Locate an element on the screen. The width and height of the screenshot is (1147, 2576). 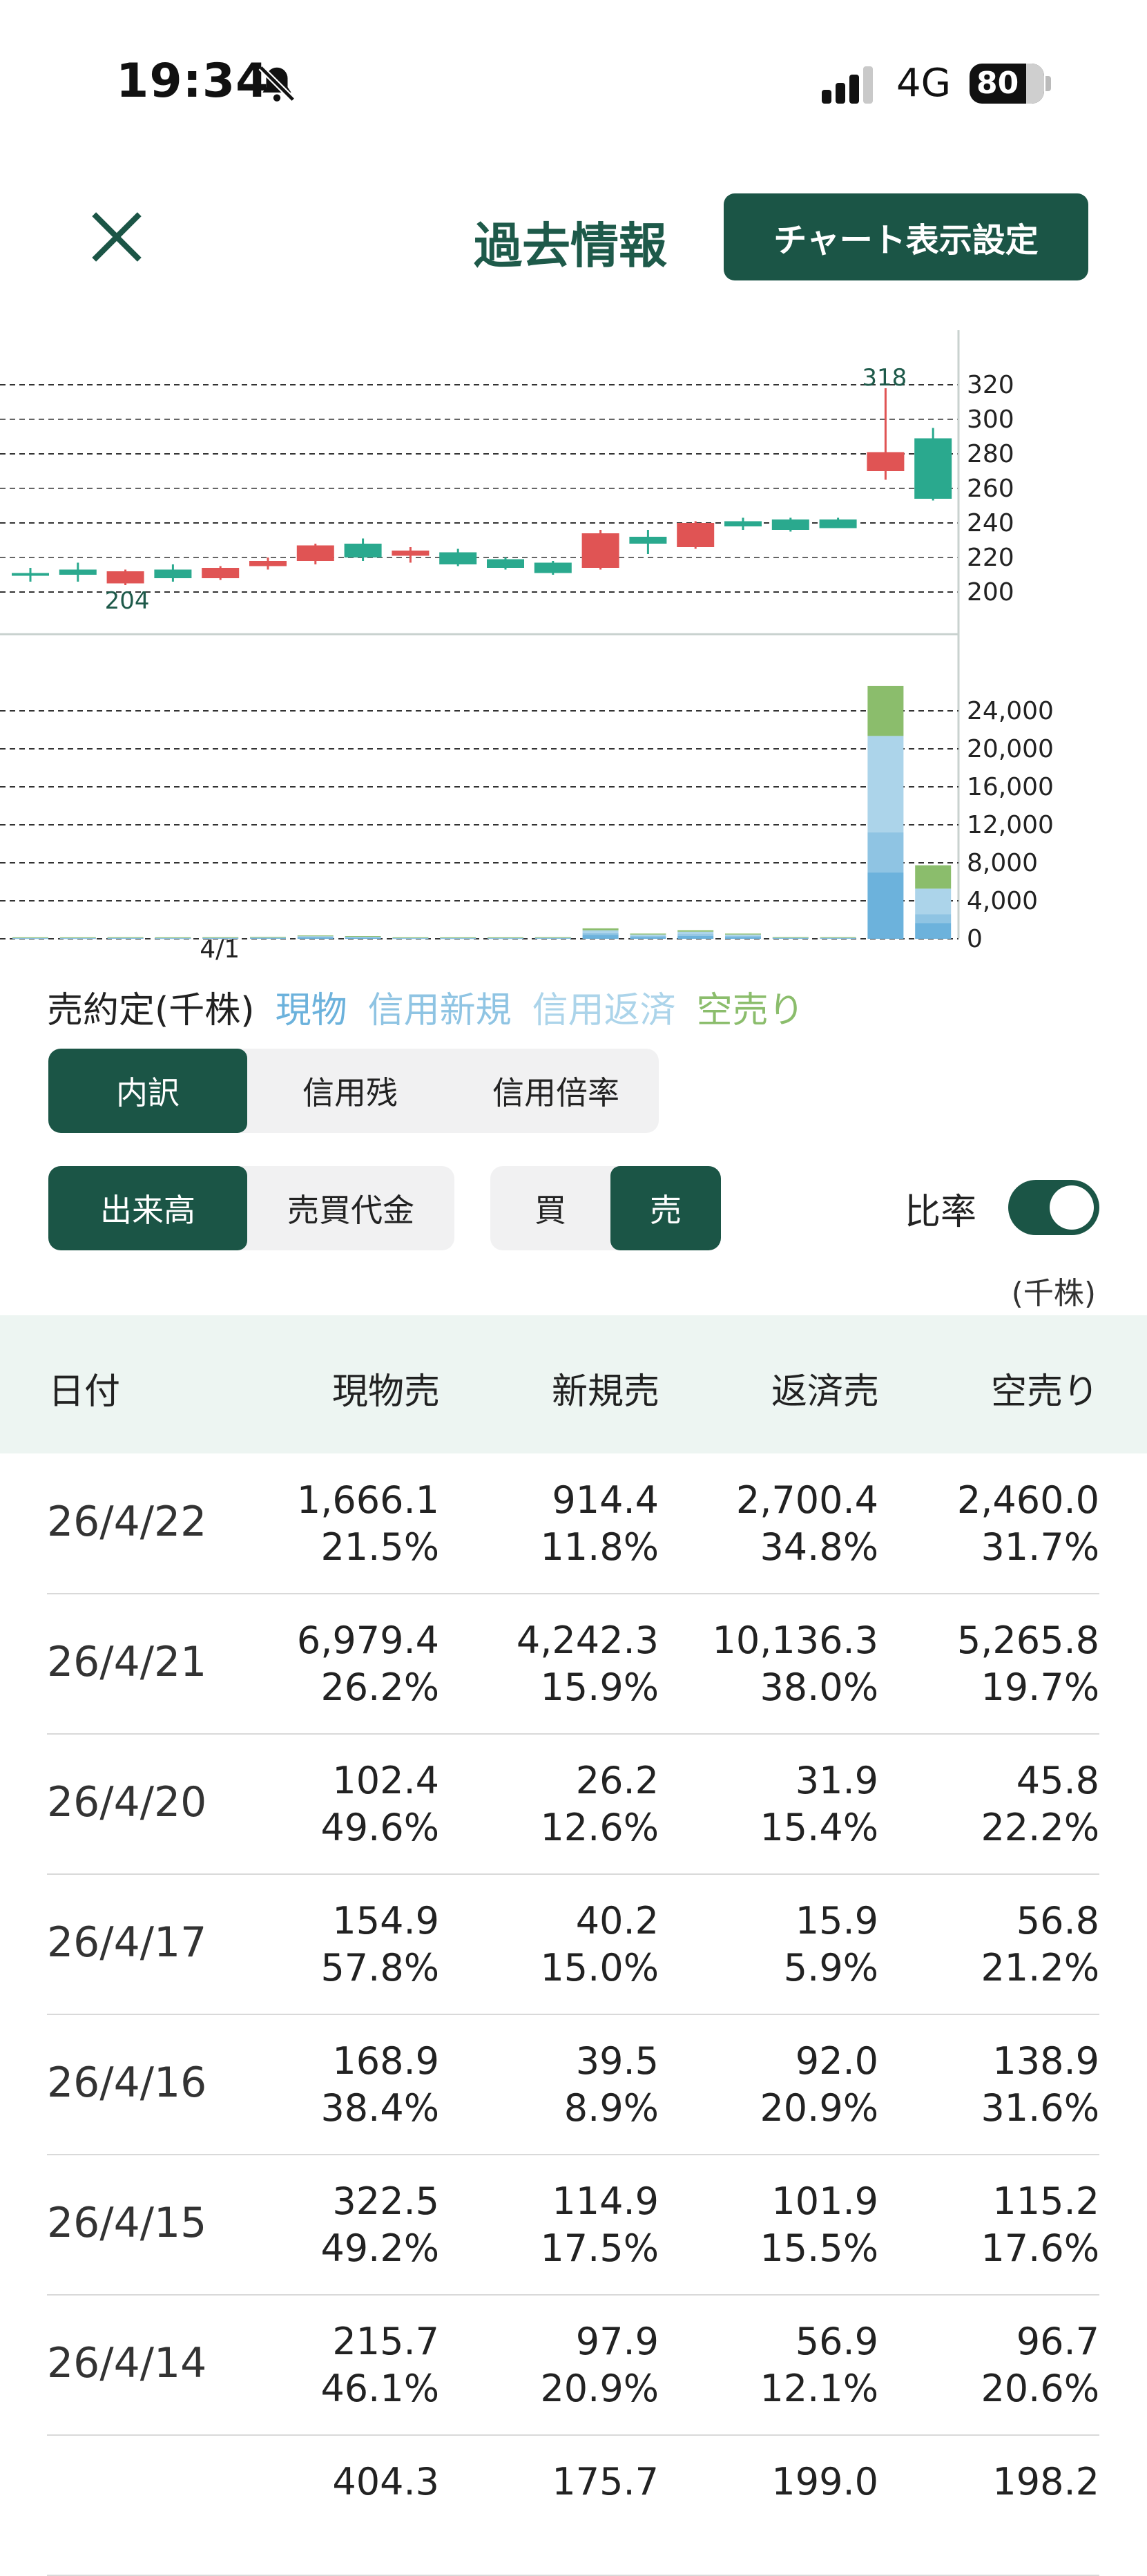
volume-button: 出来高 is located at coordinates (147, 1208).